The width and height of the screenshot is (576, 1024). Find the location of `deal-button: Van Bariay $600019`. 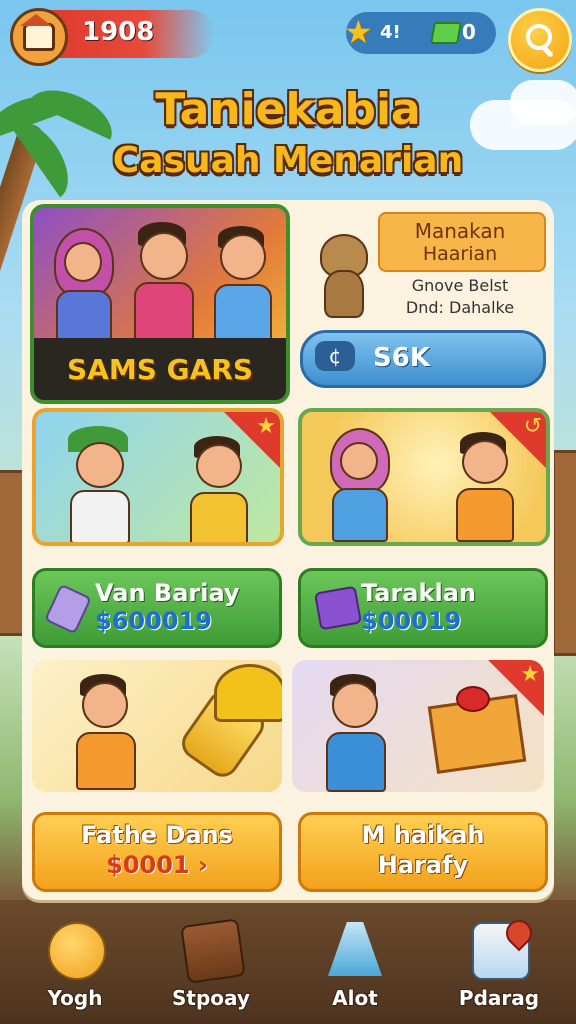

deal-button: Van Bariay $600019 is located at coordinates (157, 608).